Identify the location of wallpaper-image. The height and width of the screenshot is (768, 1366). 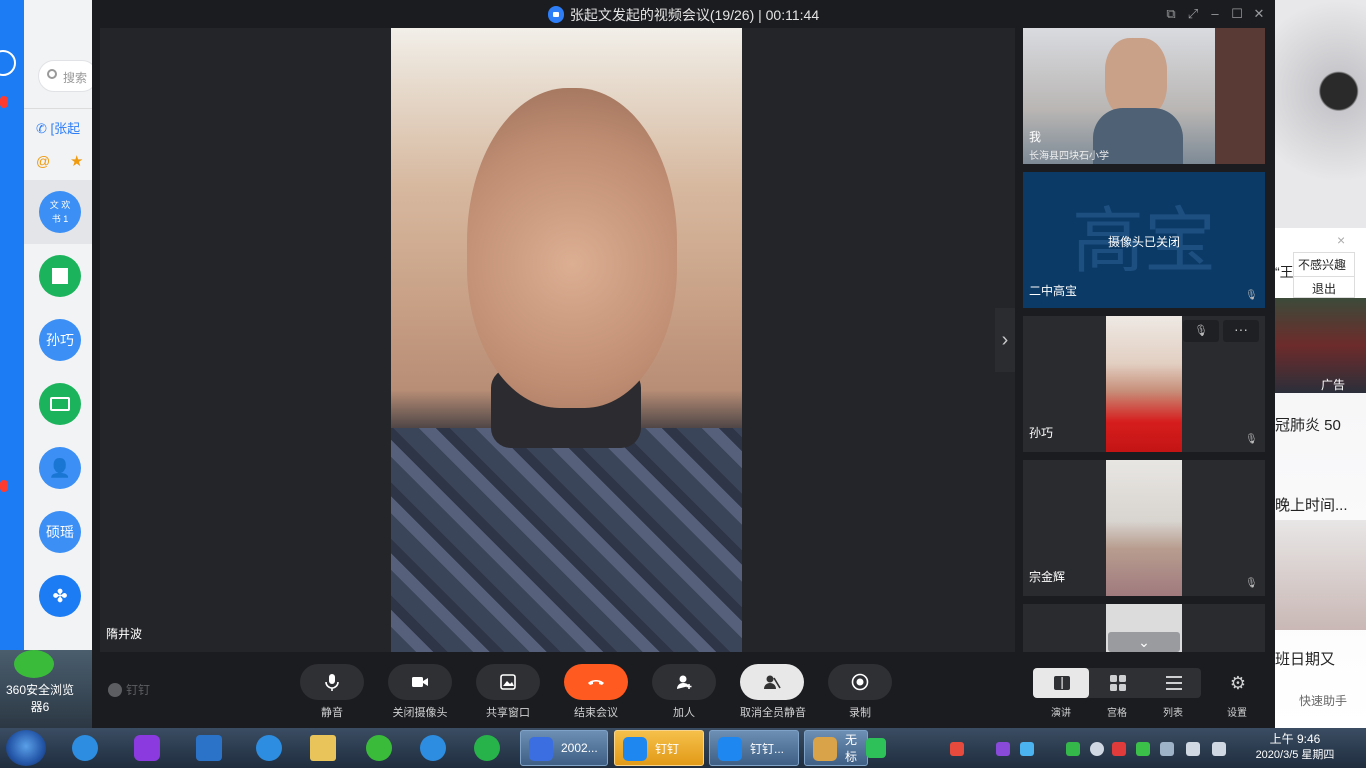
(1320, 114).